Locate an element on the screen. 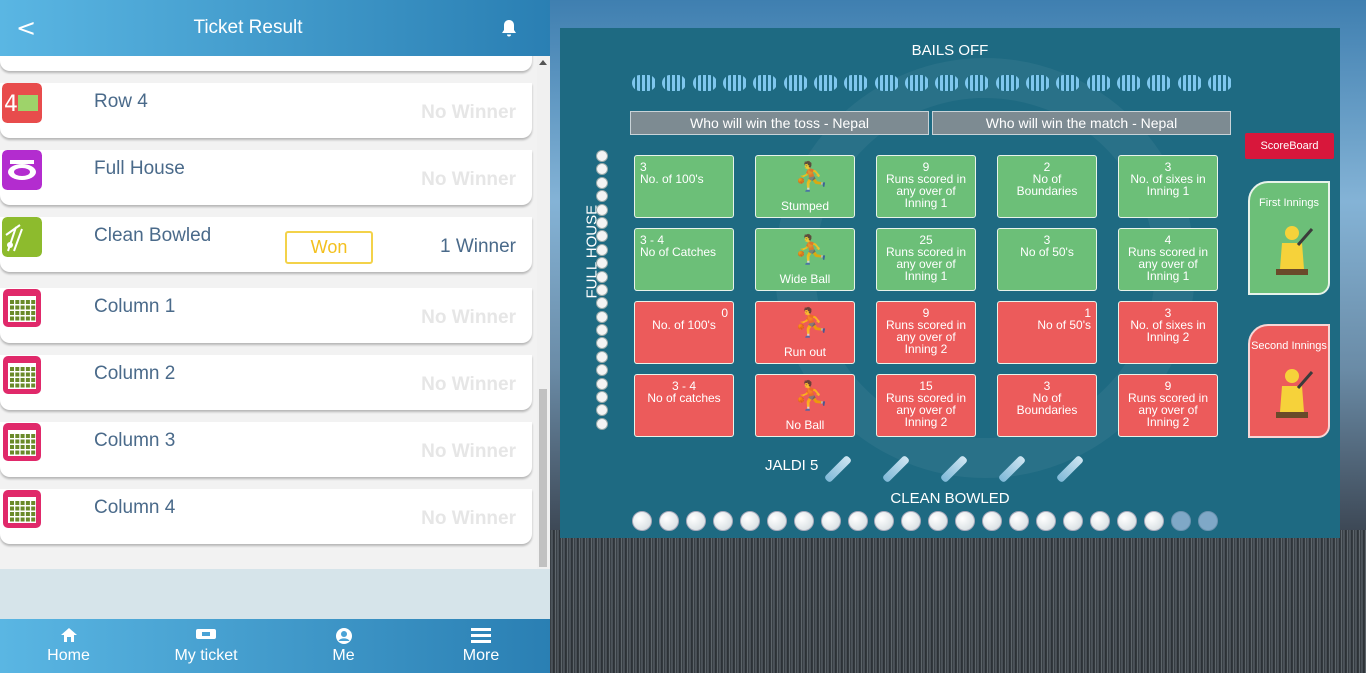 The image size is (1366, 673). winner-status: 1 Winner is located at coordinates (477, 246).